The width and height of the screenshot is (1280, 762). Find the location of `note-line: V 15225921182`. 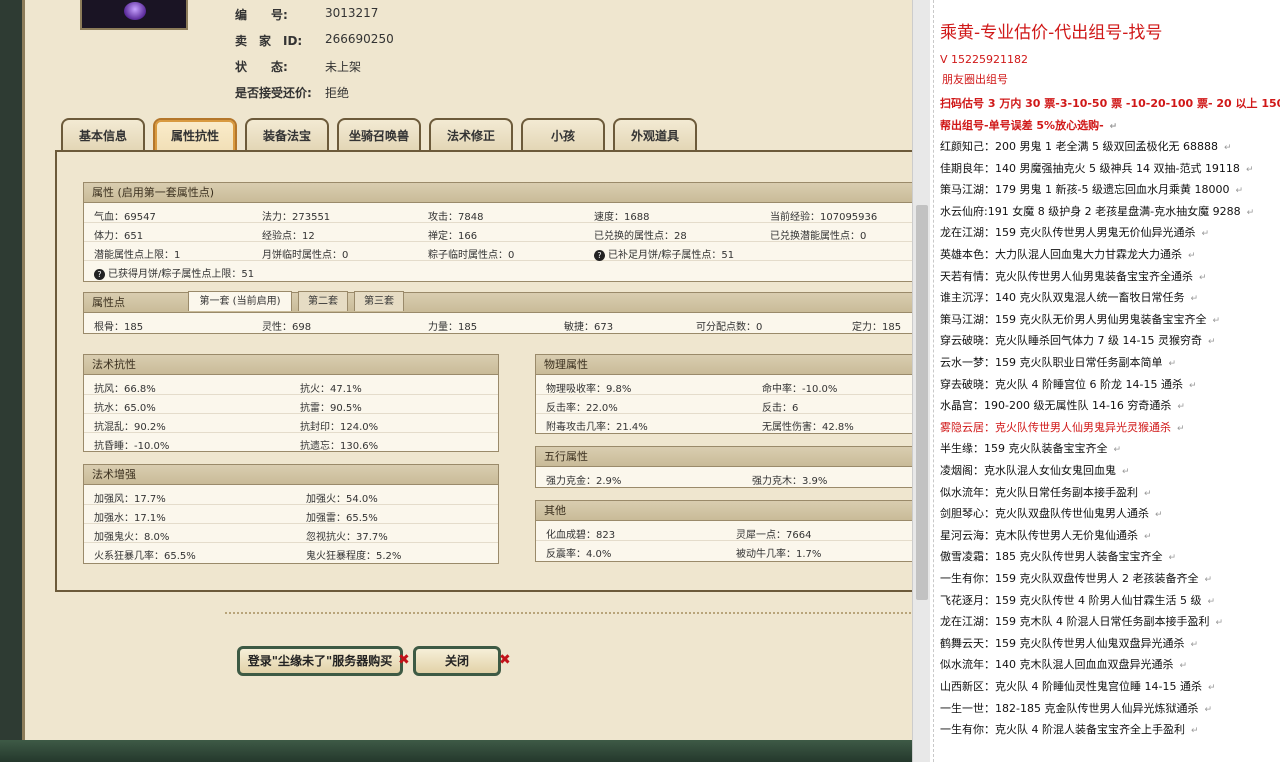

note-line: V 15225921182 is located at coordinates (984, 59).